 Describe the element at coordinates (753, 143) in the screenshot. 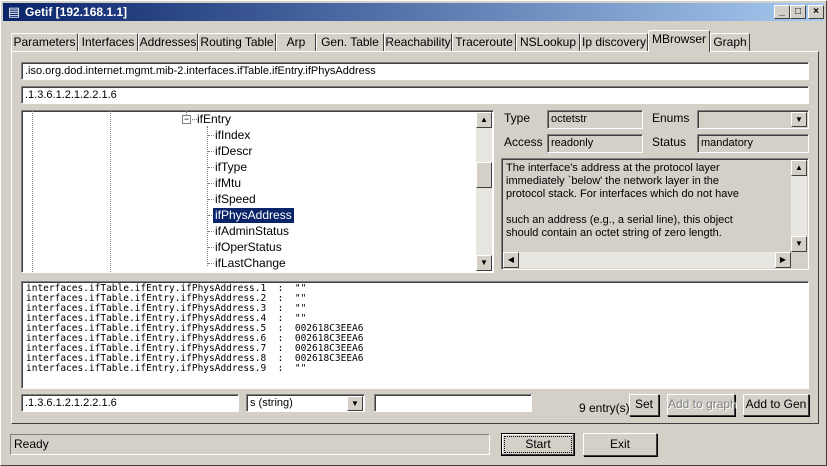

I see `status-value: mandatory` at that location.